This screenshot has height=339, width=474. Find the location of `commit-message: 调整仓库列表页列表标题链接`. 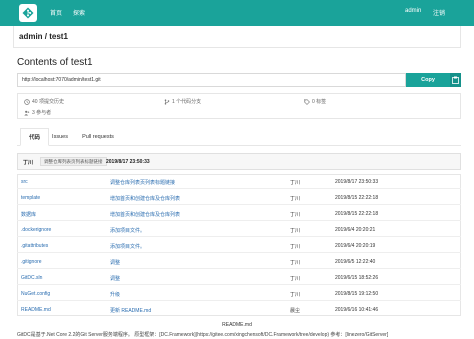

commit-message: 调整仓库列表页列表标题链接 is located at coordinates (73, 161).